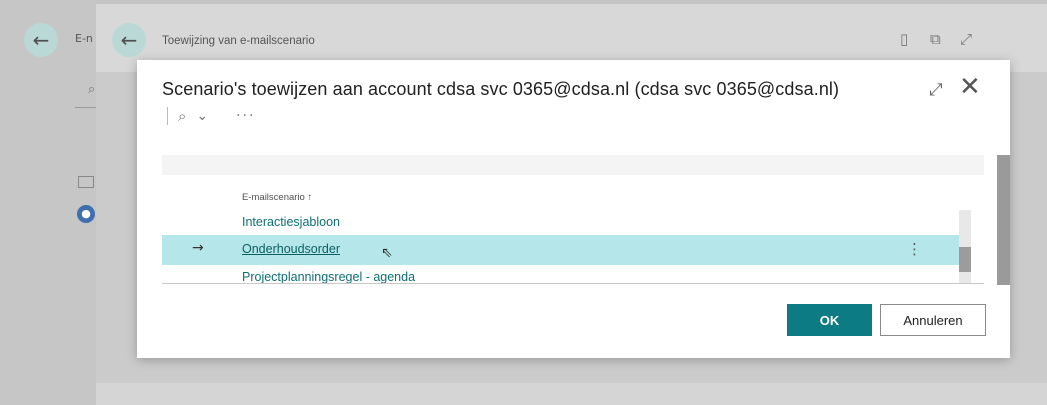 This screenshot has width=1047, height=405. Describe the element at coordinates (84, 38) in the screenshot. I see `background-page-title: E-n` at that location.